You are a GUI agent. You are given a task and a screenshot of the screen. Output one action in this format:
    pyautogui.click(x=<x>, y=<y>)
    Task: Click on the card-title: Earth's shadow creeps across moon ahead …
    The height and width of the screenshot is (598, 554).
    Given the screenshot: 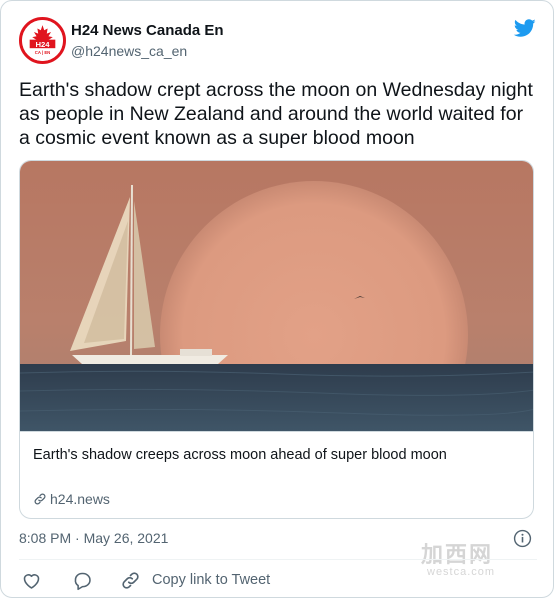 What is the action you would take?
    pyautogui.click(x=240, y=455)
    